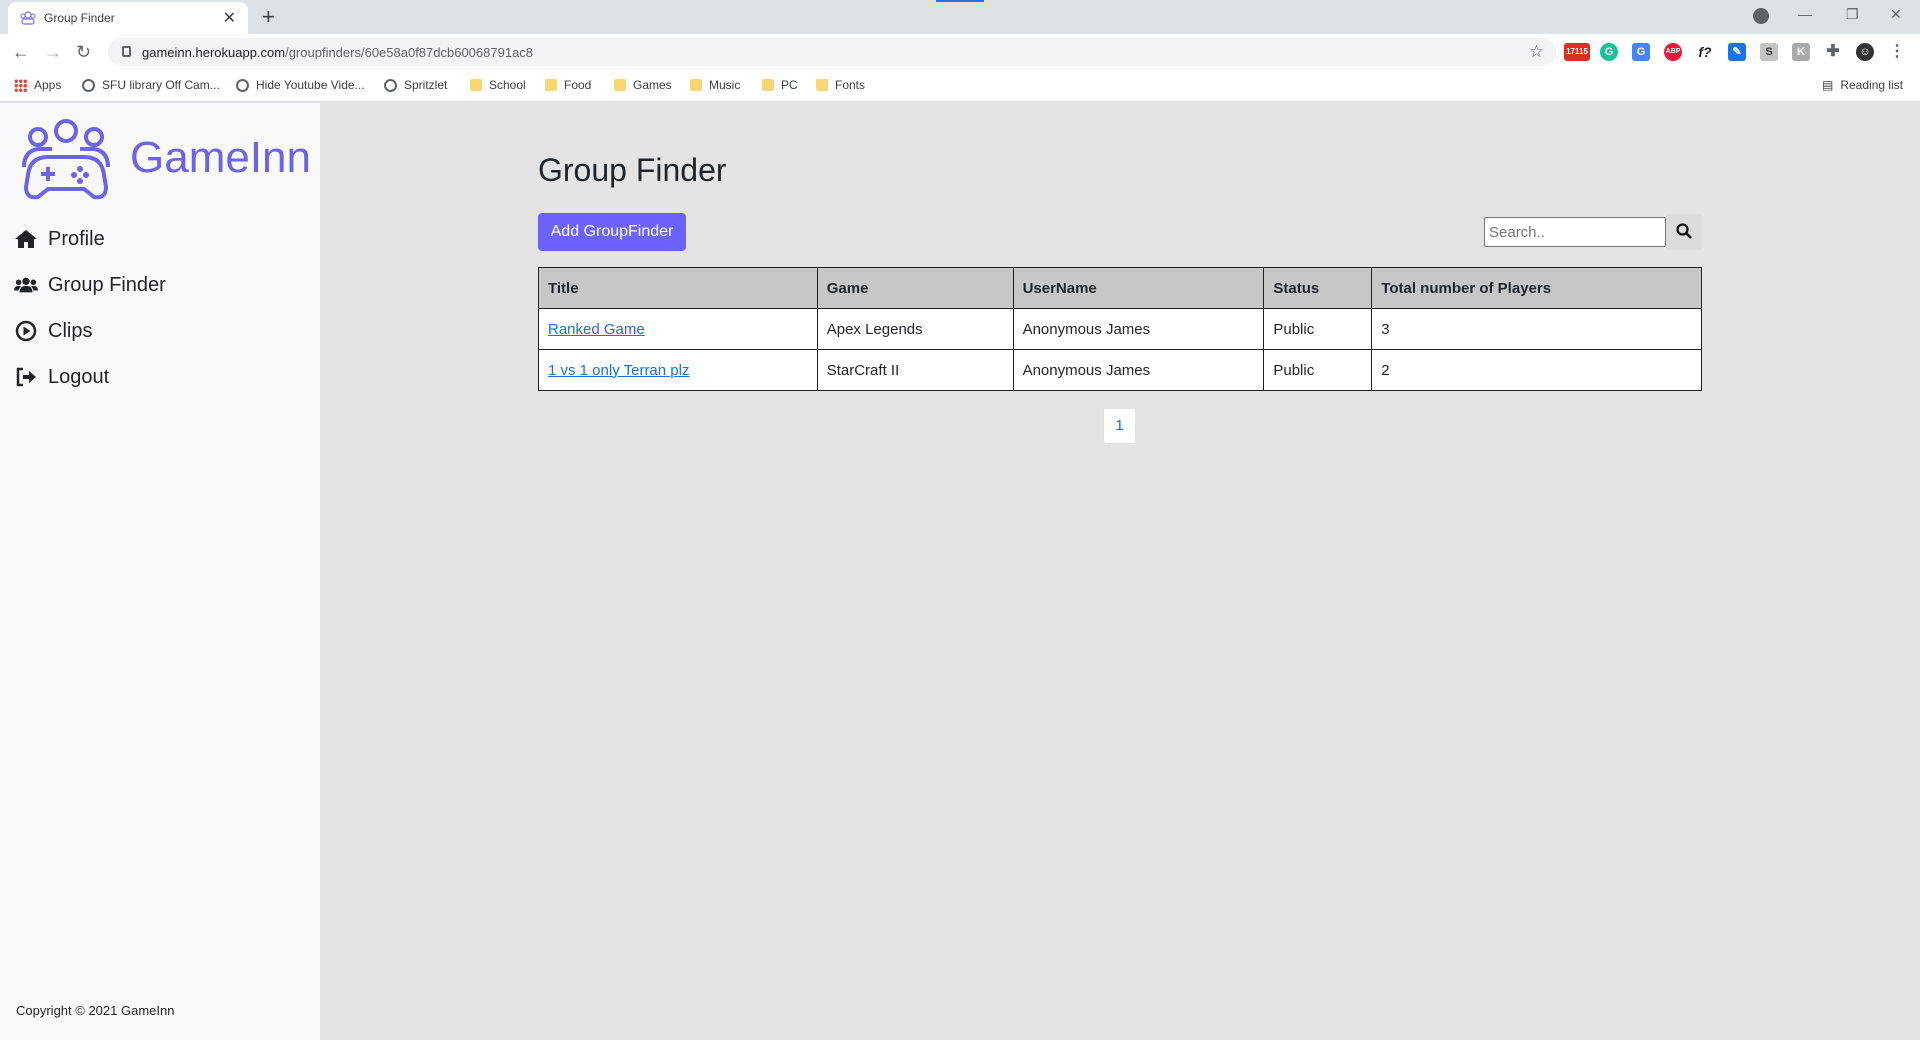 Image resolution: width=1920 pixels, height=1040 pixels. What do you see at coordinates (1318, 288) in the screenshot?
I see `column-header-status: Status` at bounding box center [1318, 288].